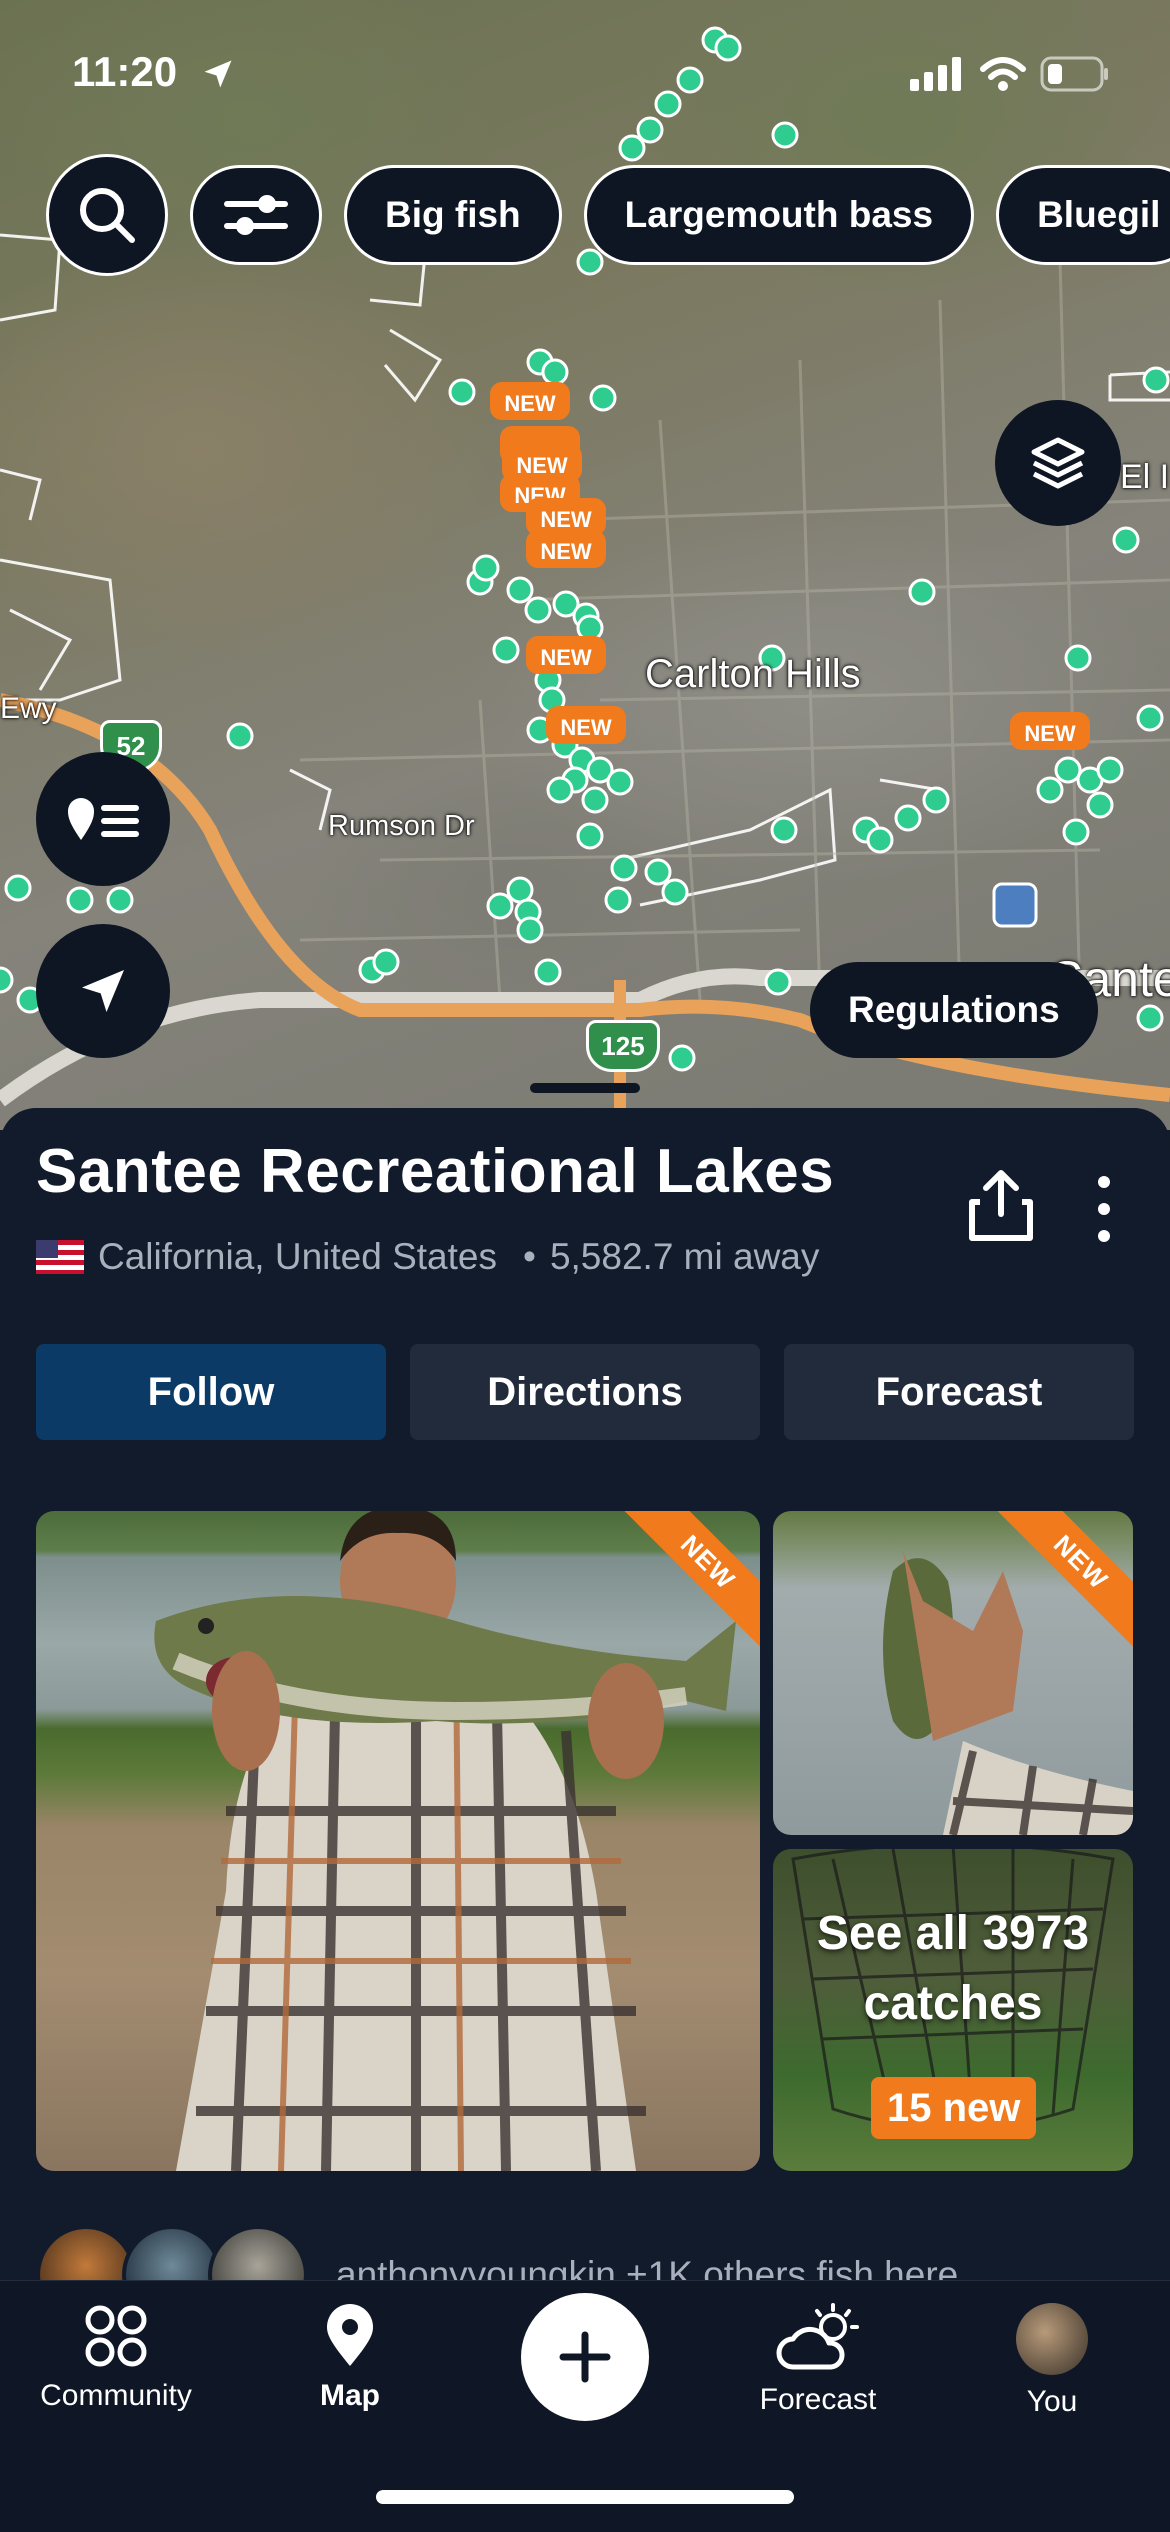  Describe the element at coordinates (1074, 74) in the screenshot. I see `battery-icon` at that location.